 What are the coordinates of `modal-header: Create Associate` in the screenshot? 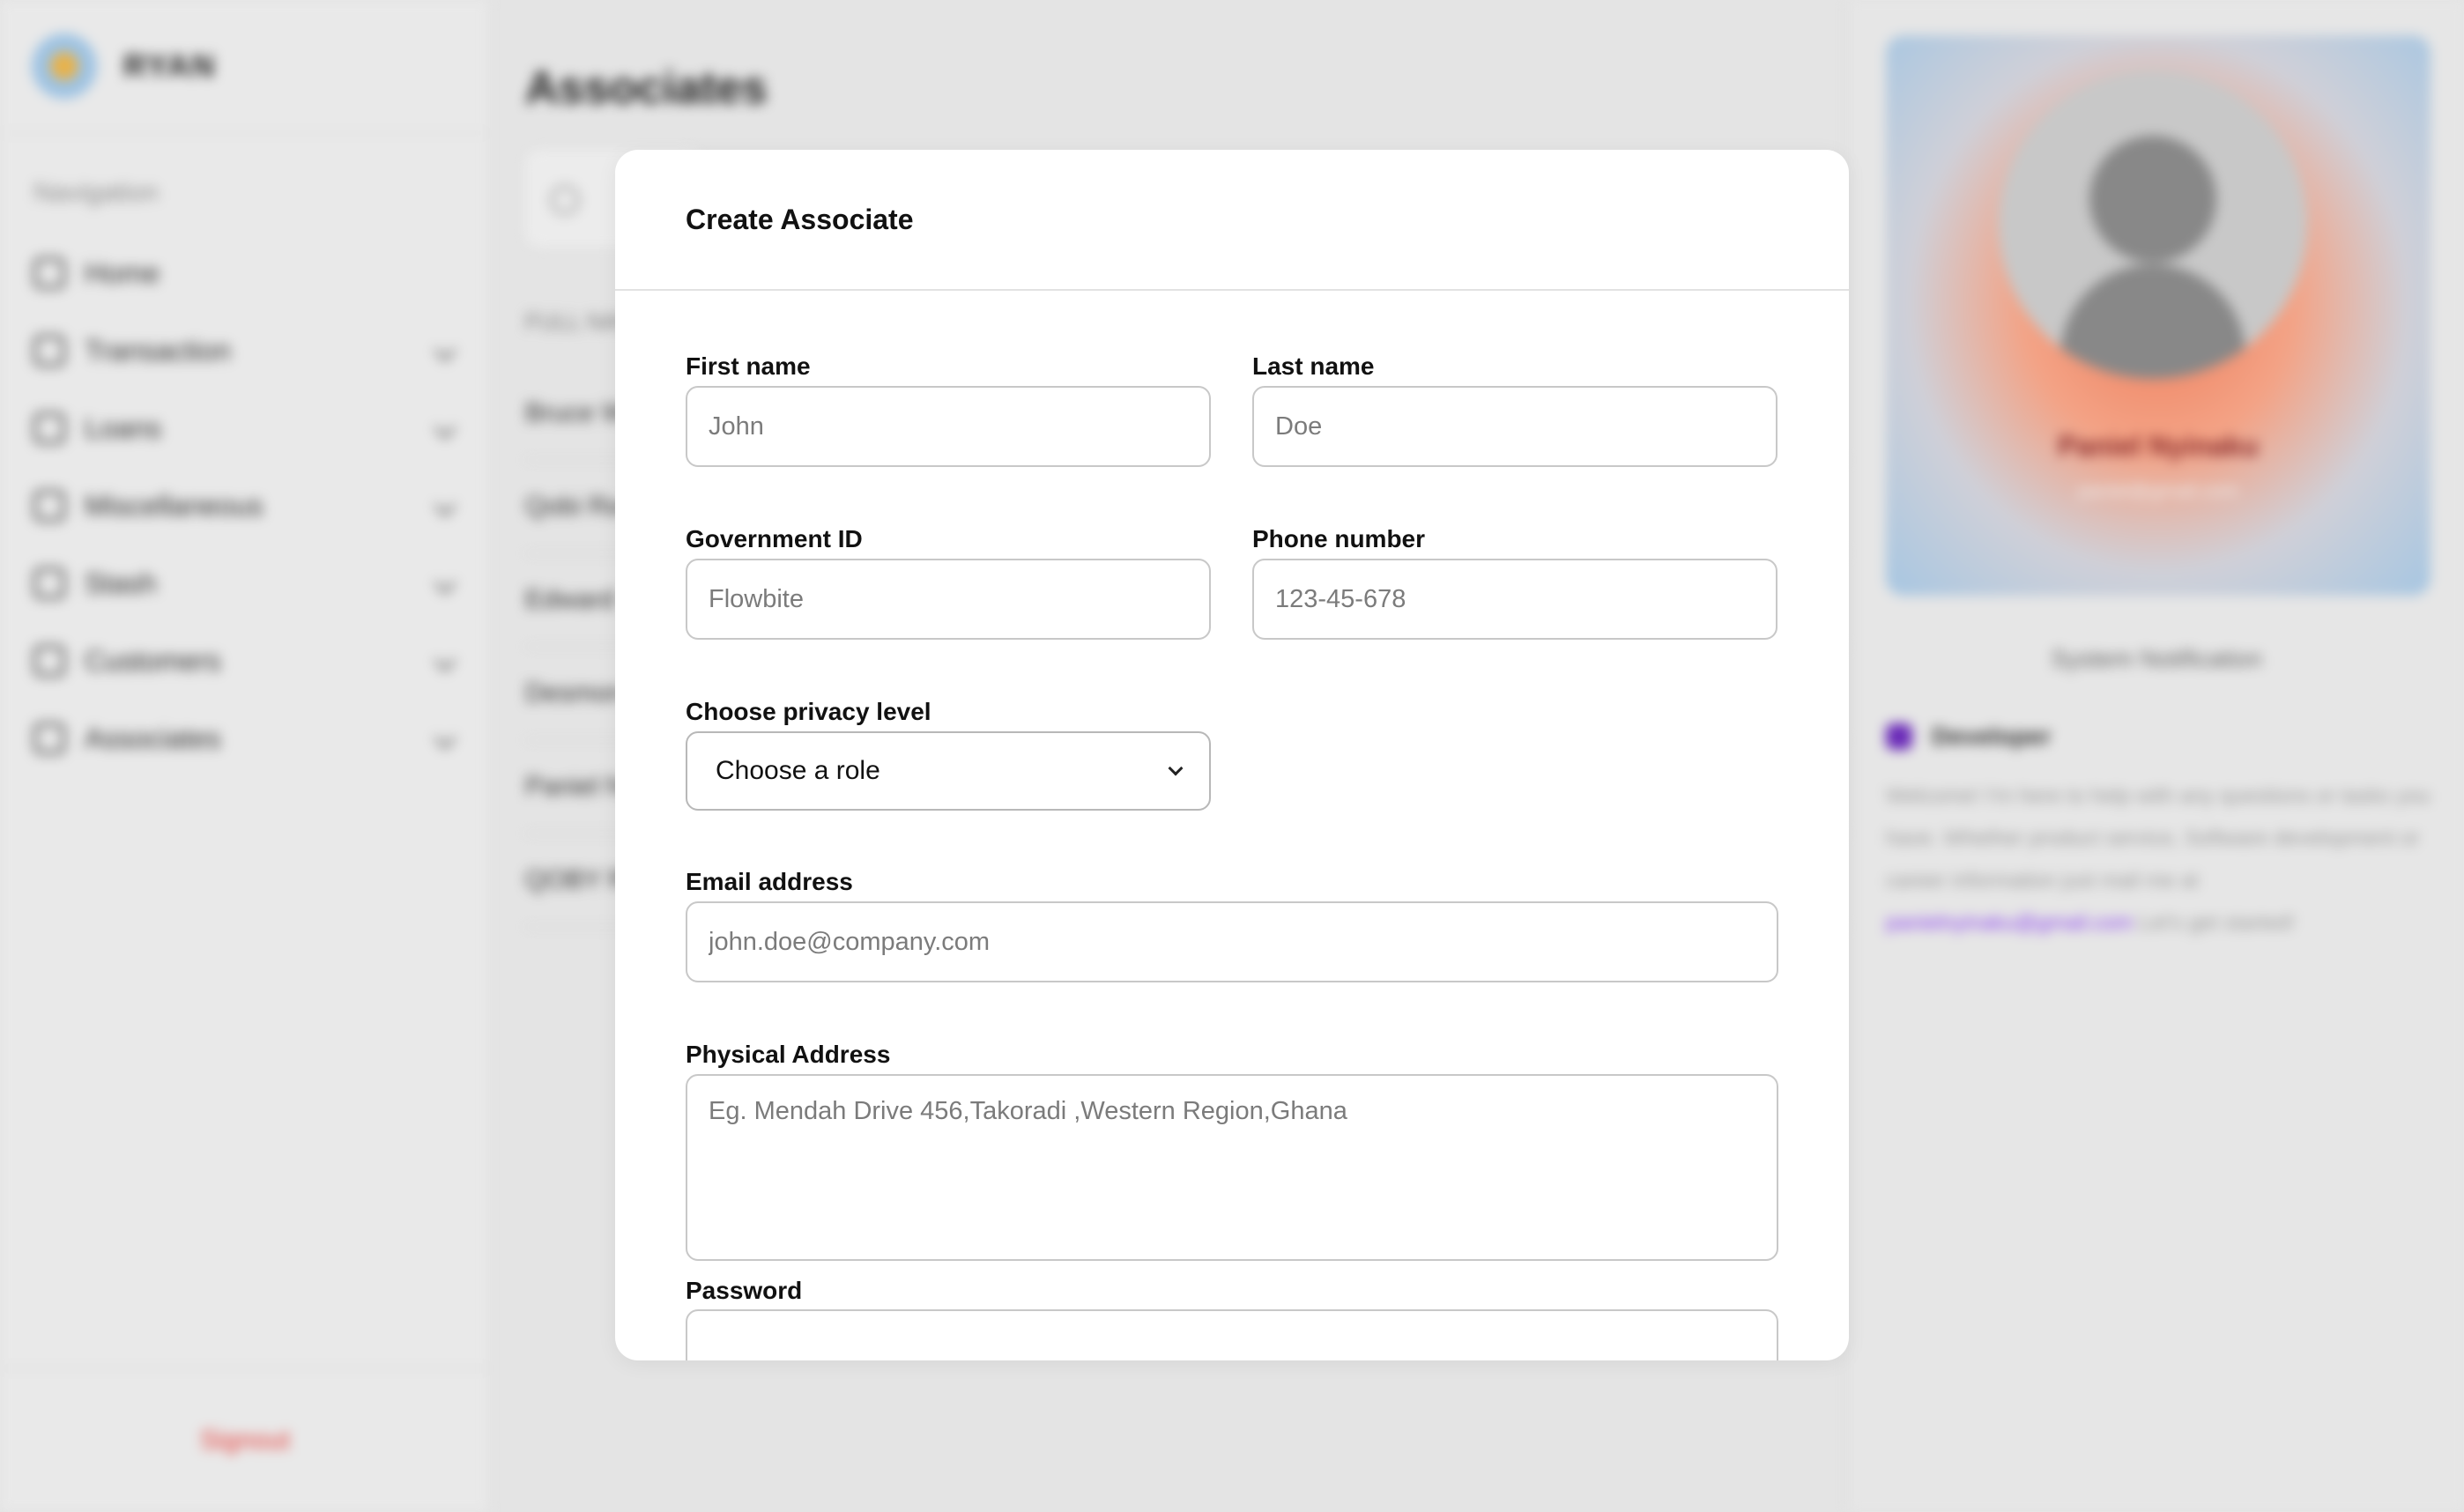 It's located at (1232, 220).